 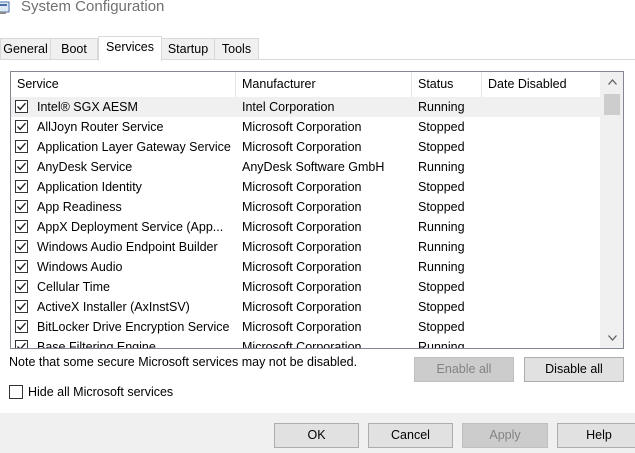 I want to click on service-manufacturer: Intel Corporation, so click(x=288, y=107).